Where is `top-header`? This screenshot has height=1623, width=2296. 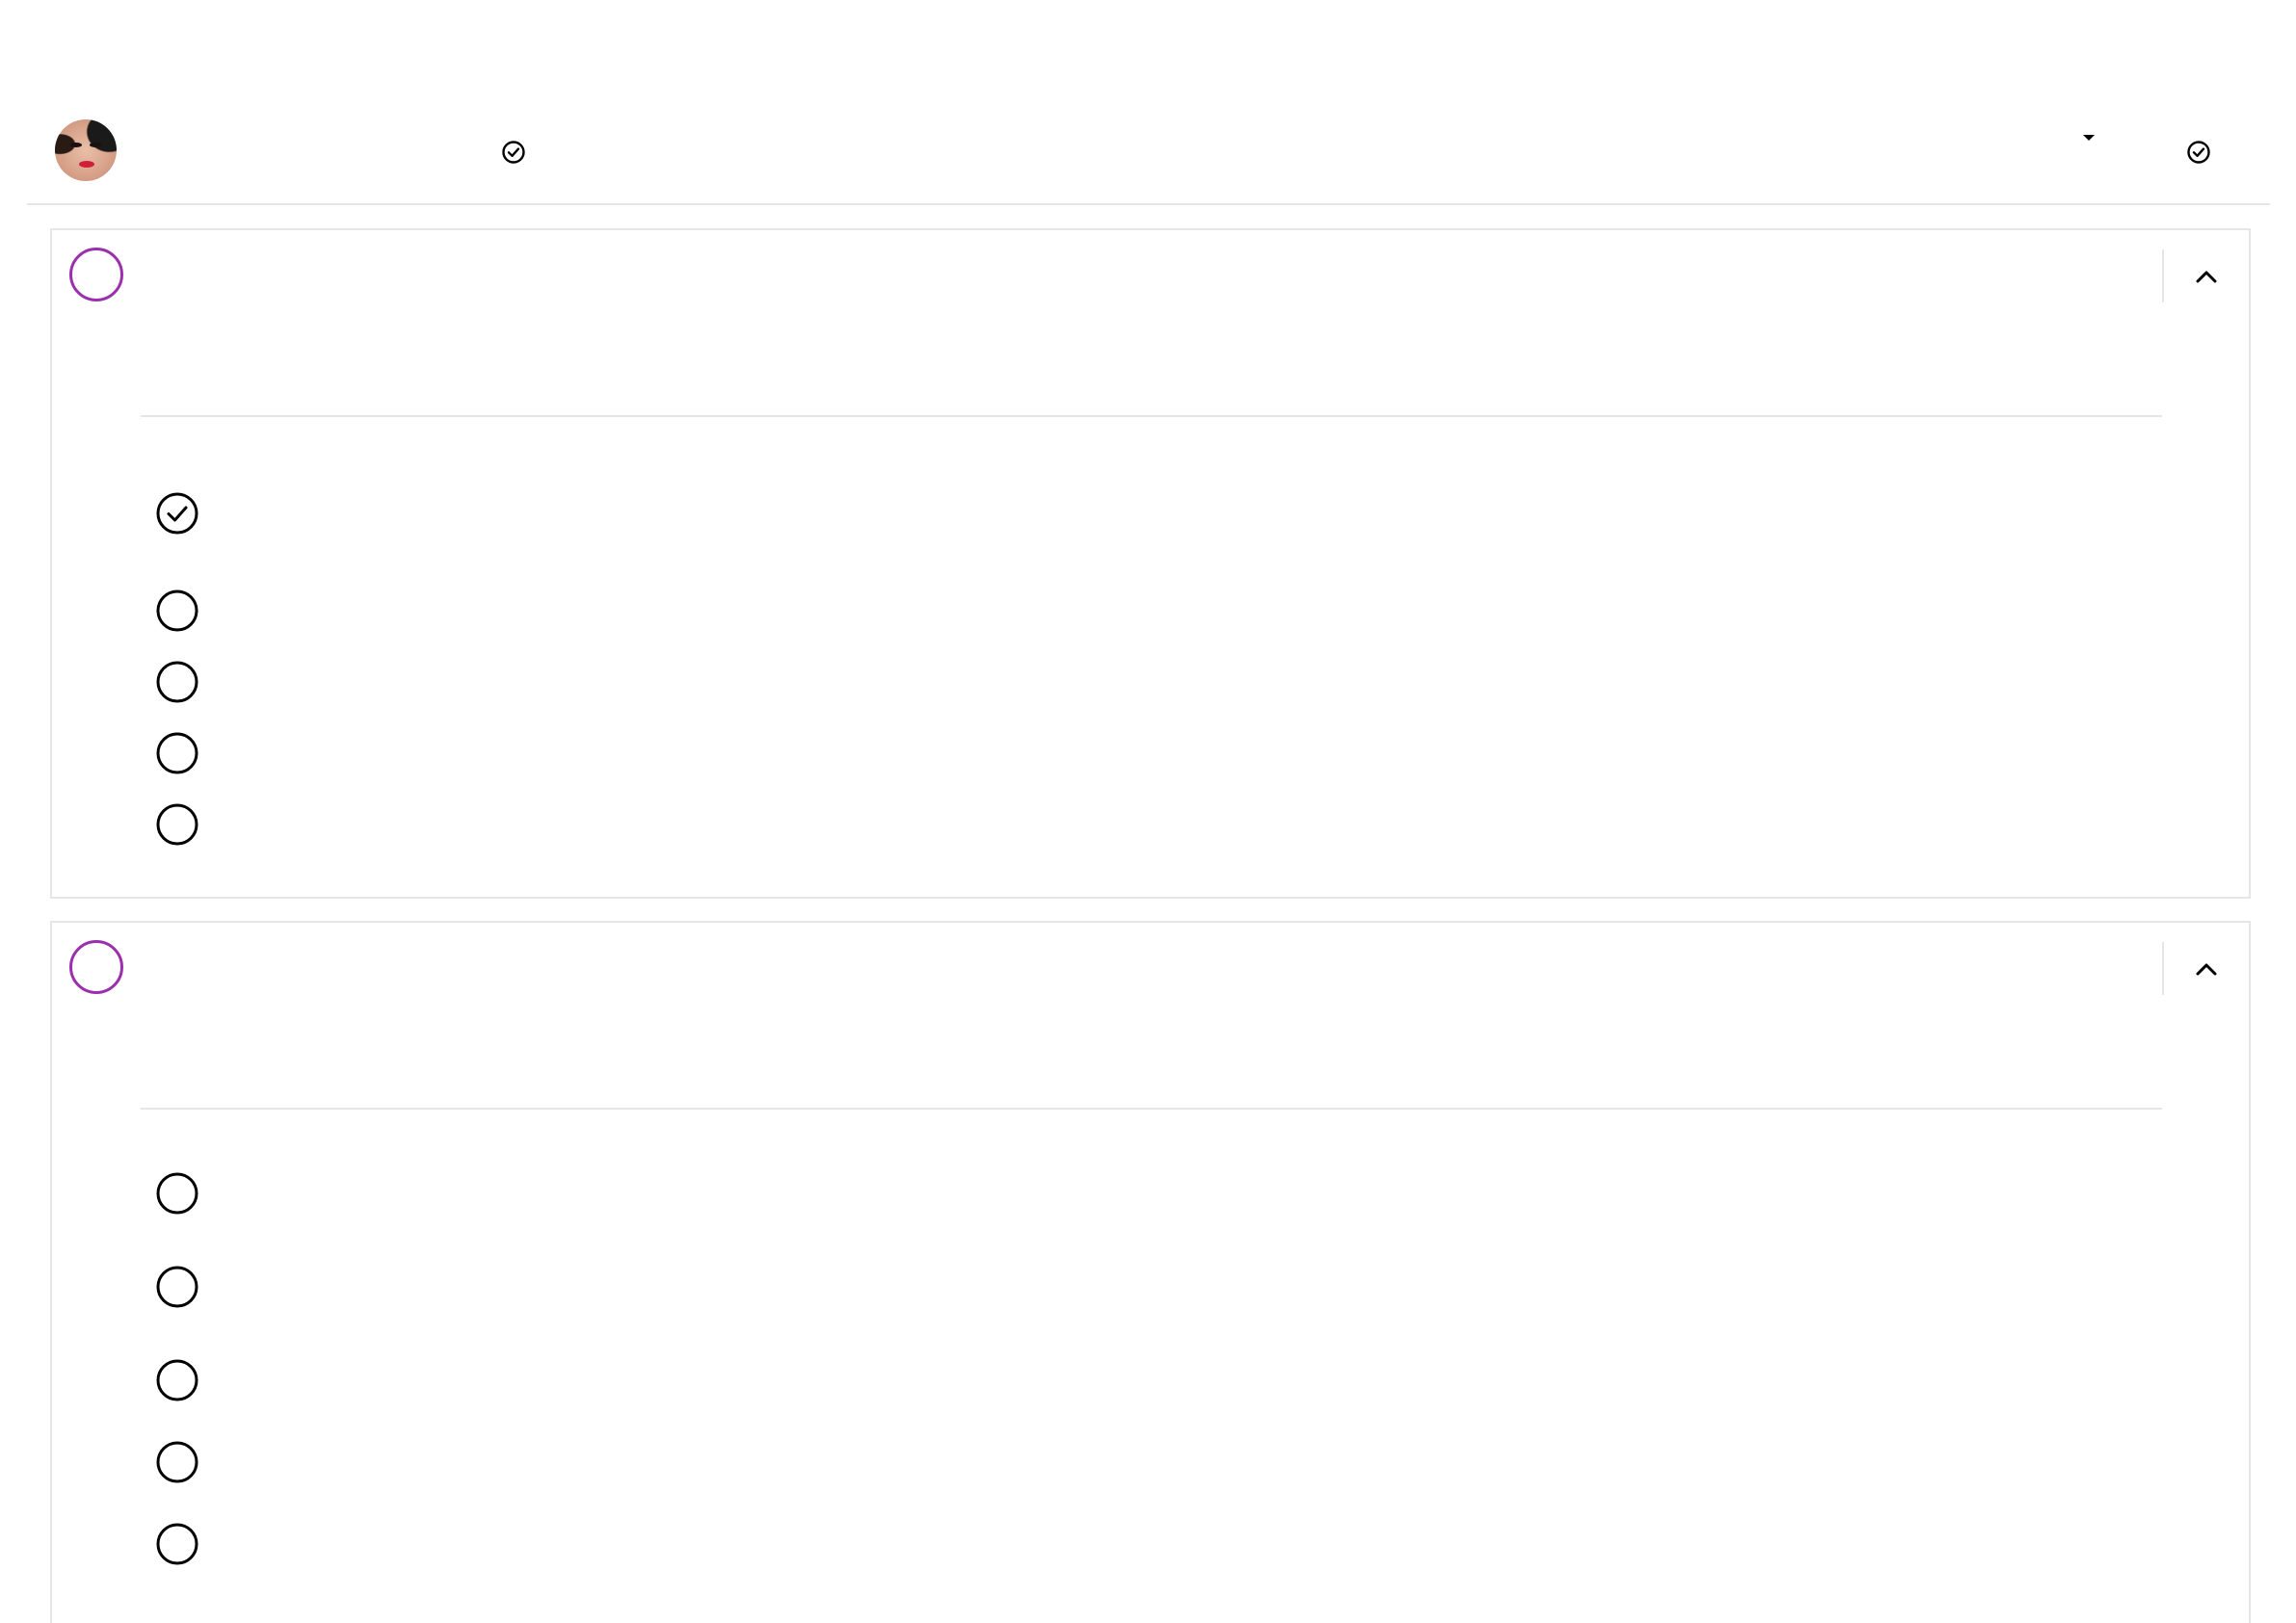 top-header is located at coordinates (1148, 154).